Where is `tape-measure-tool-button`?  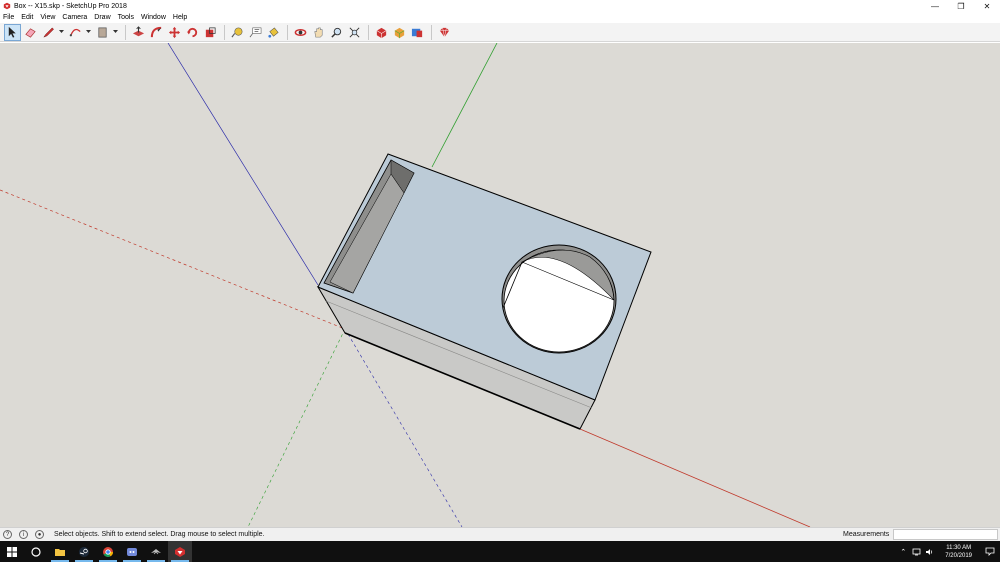
tape-measure-tool-button is located at coordinates (237, 32).